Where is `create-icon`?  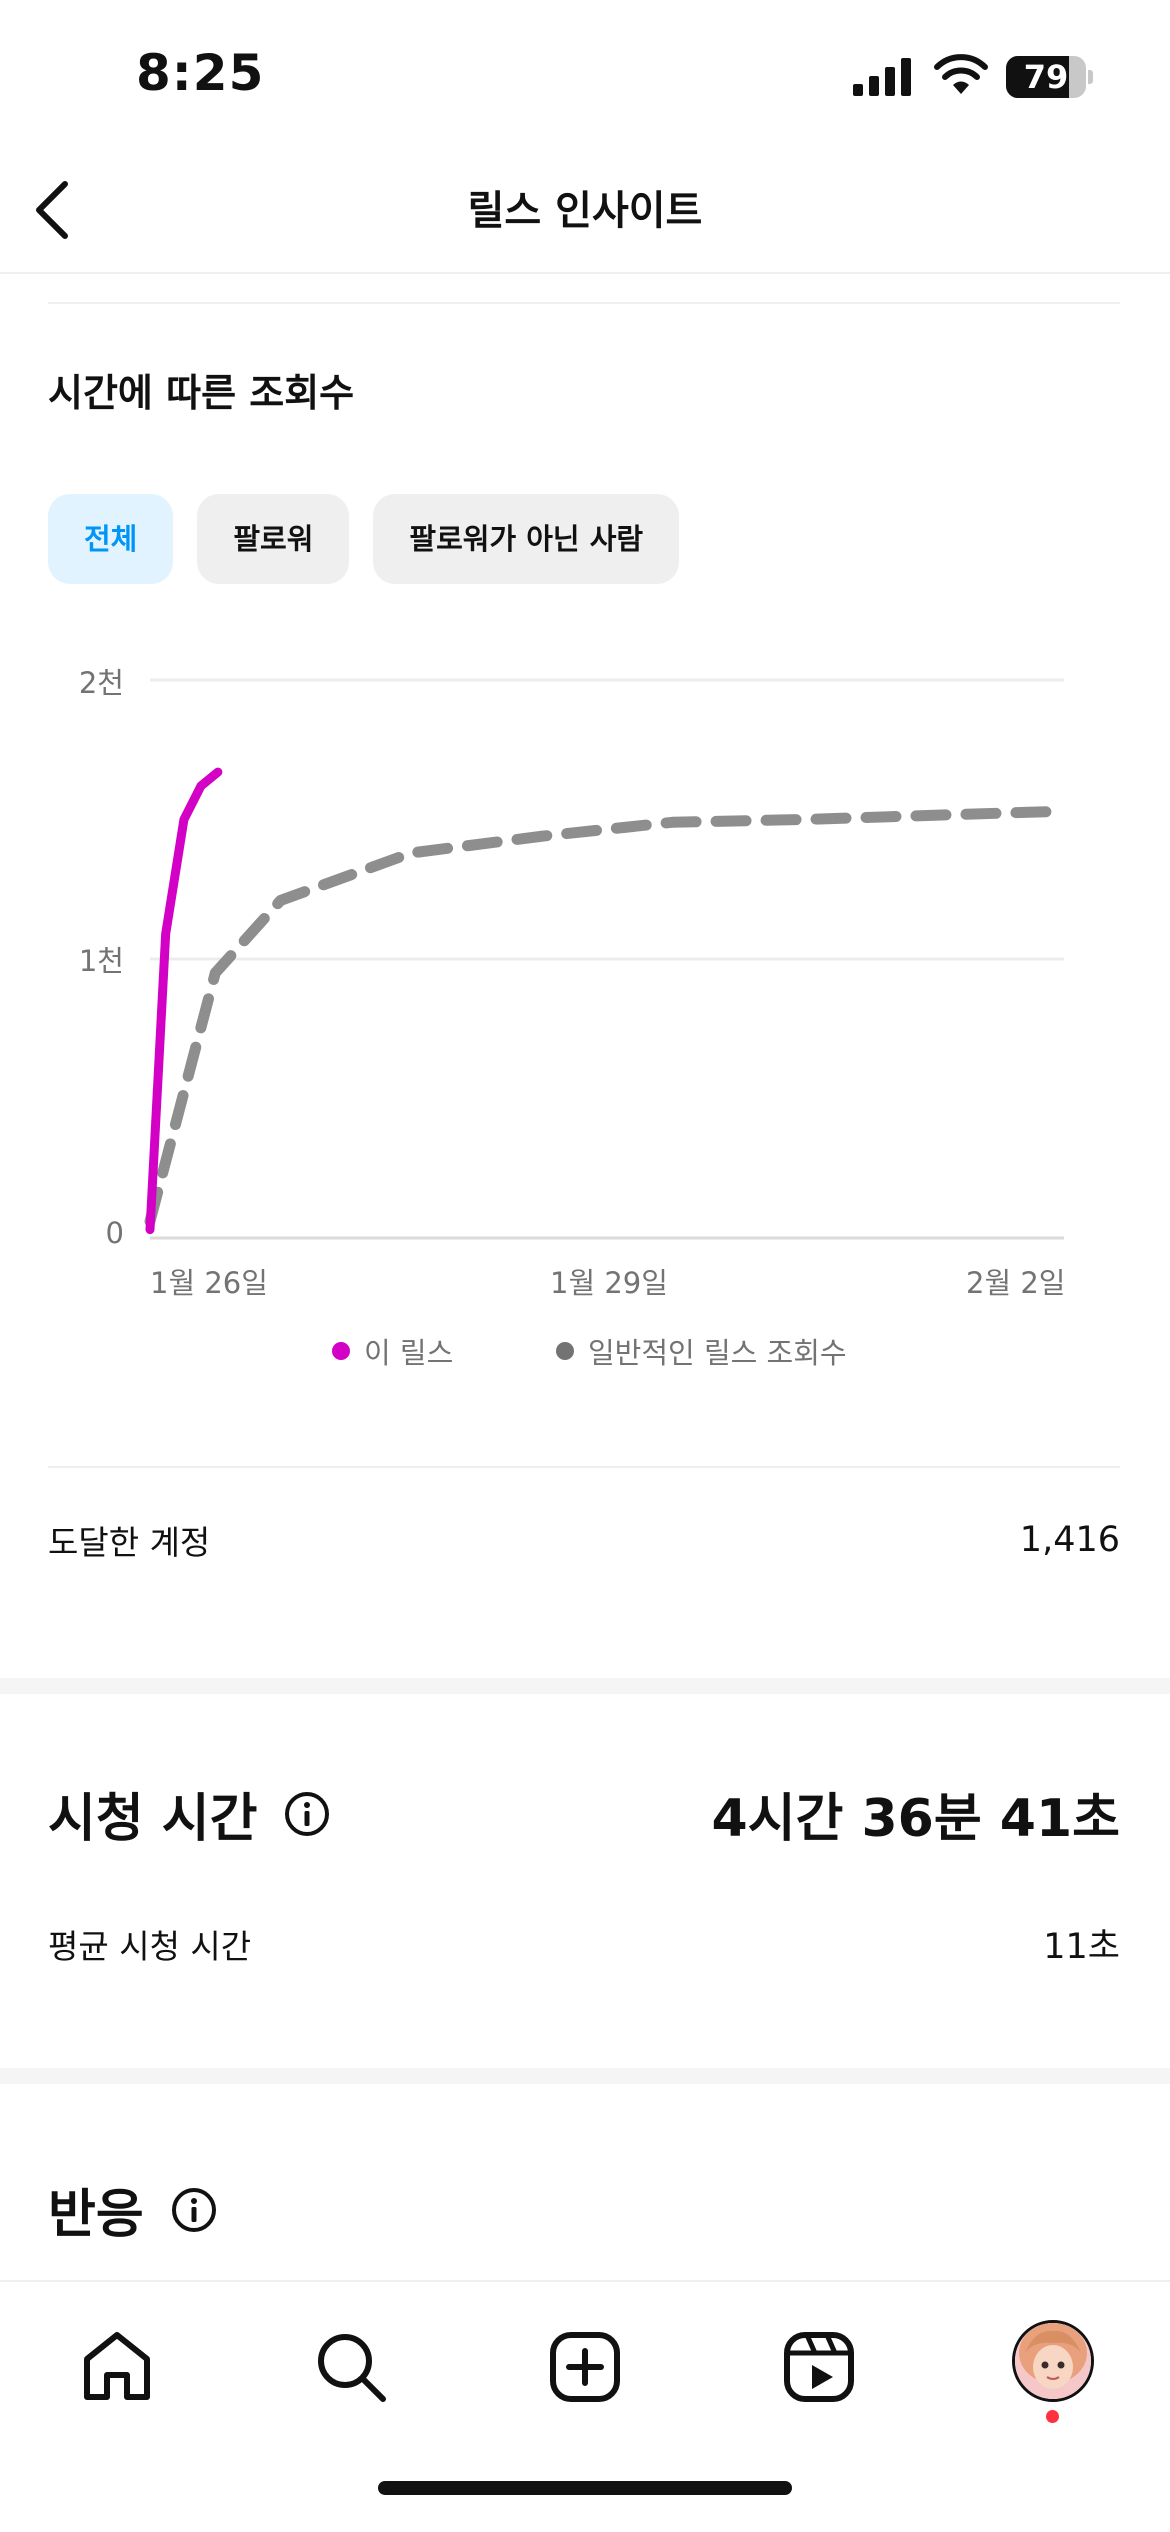
create-icon is located at coordinates (585, 2367).